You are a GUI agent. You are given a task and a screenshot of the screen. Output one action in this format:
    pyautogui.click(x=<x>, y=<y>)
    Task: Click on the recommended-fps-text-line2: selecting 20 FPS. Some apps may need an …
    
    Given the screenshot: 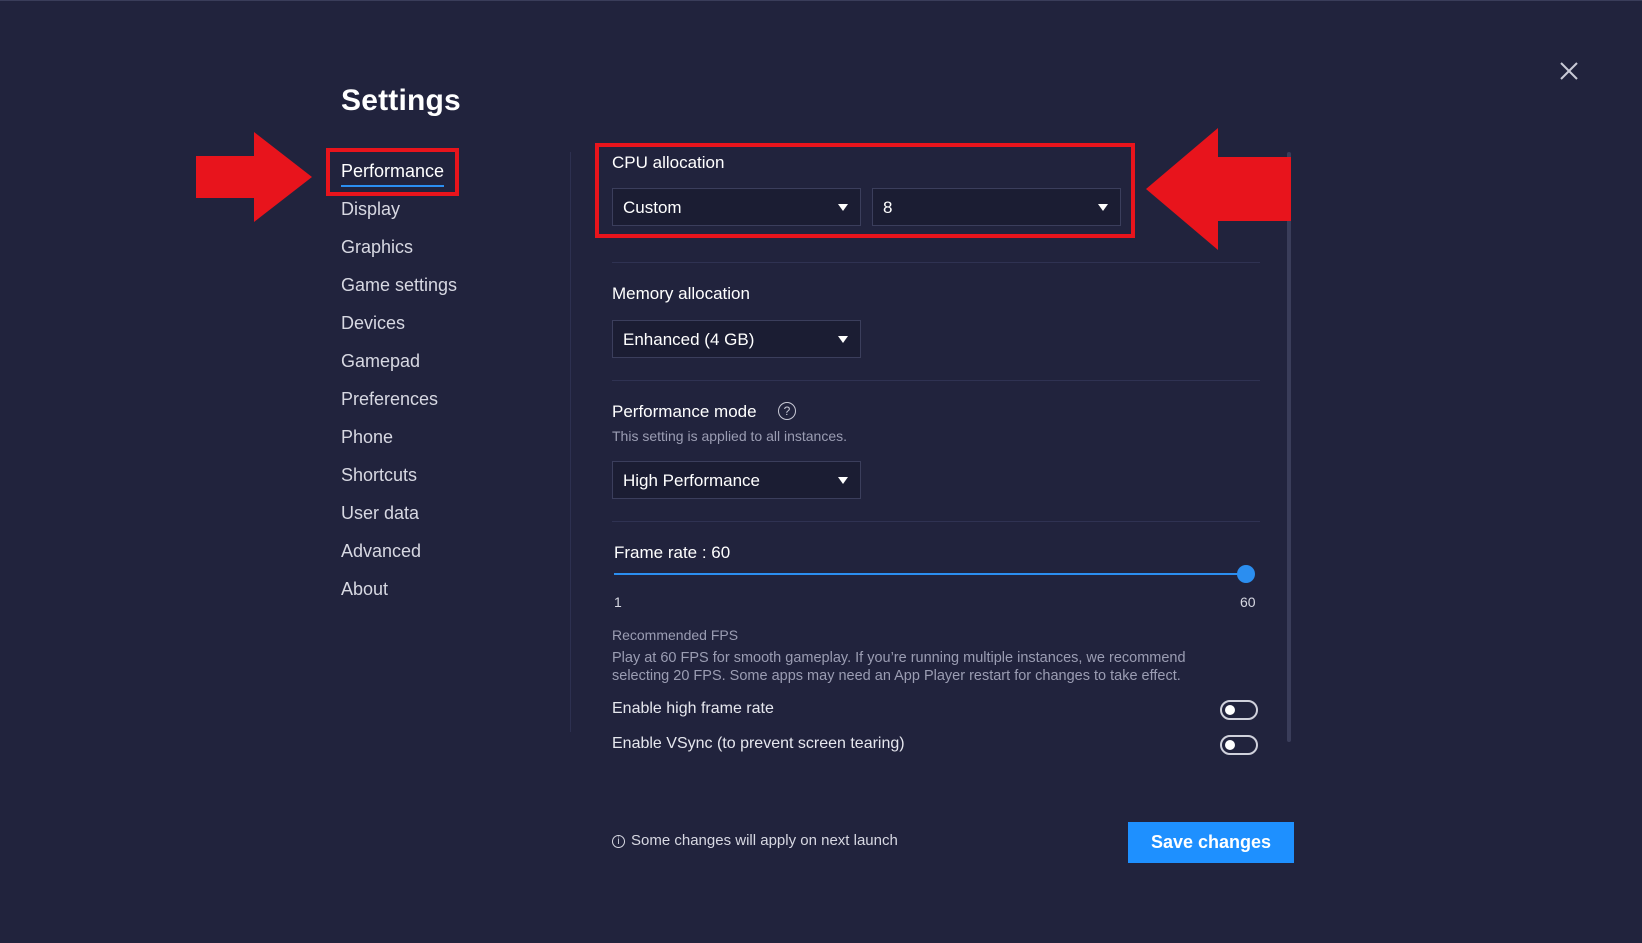 What is the action you would take?
    pyautogui.click(x=896, y=676)
    